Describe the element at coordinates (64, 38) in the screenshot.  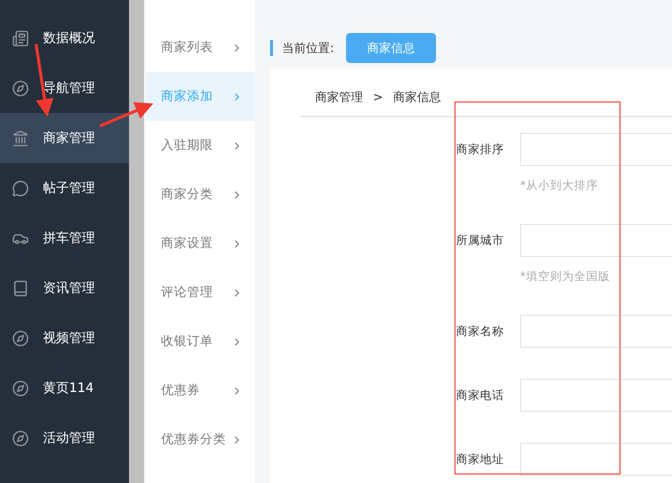
I see `sidebar-item: 数据概况` at that location.